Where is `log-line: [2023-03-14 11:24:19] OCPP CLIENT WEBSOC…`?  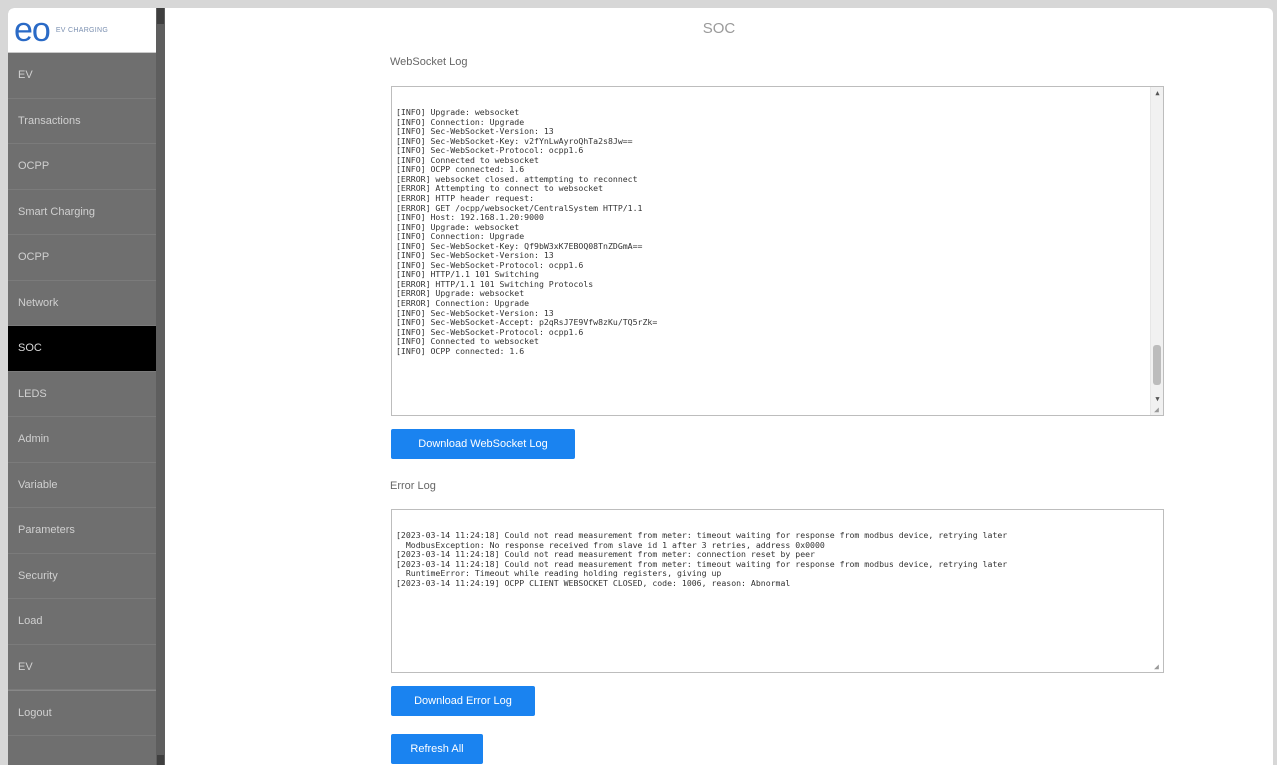 log-line: [2023-03-14 11:24:19] OCPP CLIENT WEBSOC… is located at coordinates (593, 582).